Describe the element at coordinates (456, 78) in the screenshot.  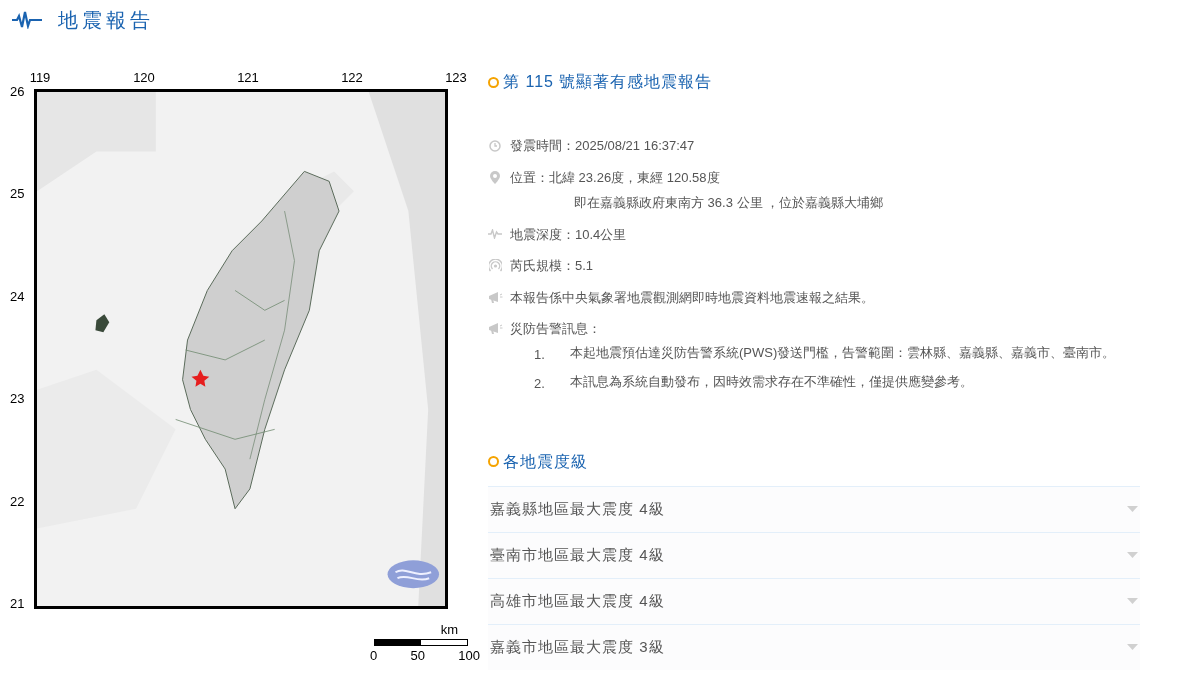
I see `longitude-label: 123` at that location.